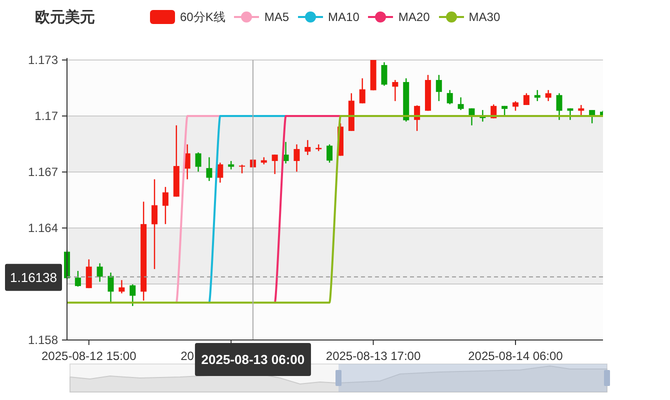 The height and width of the screenshot is (400, 670). What do you see at coordinates (399, 17) in the screenshot?
I see `legend-item: MA20` at bounding box center [399, 17].